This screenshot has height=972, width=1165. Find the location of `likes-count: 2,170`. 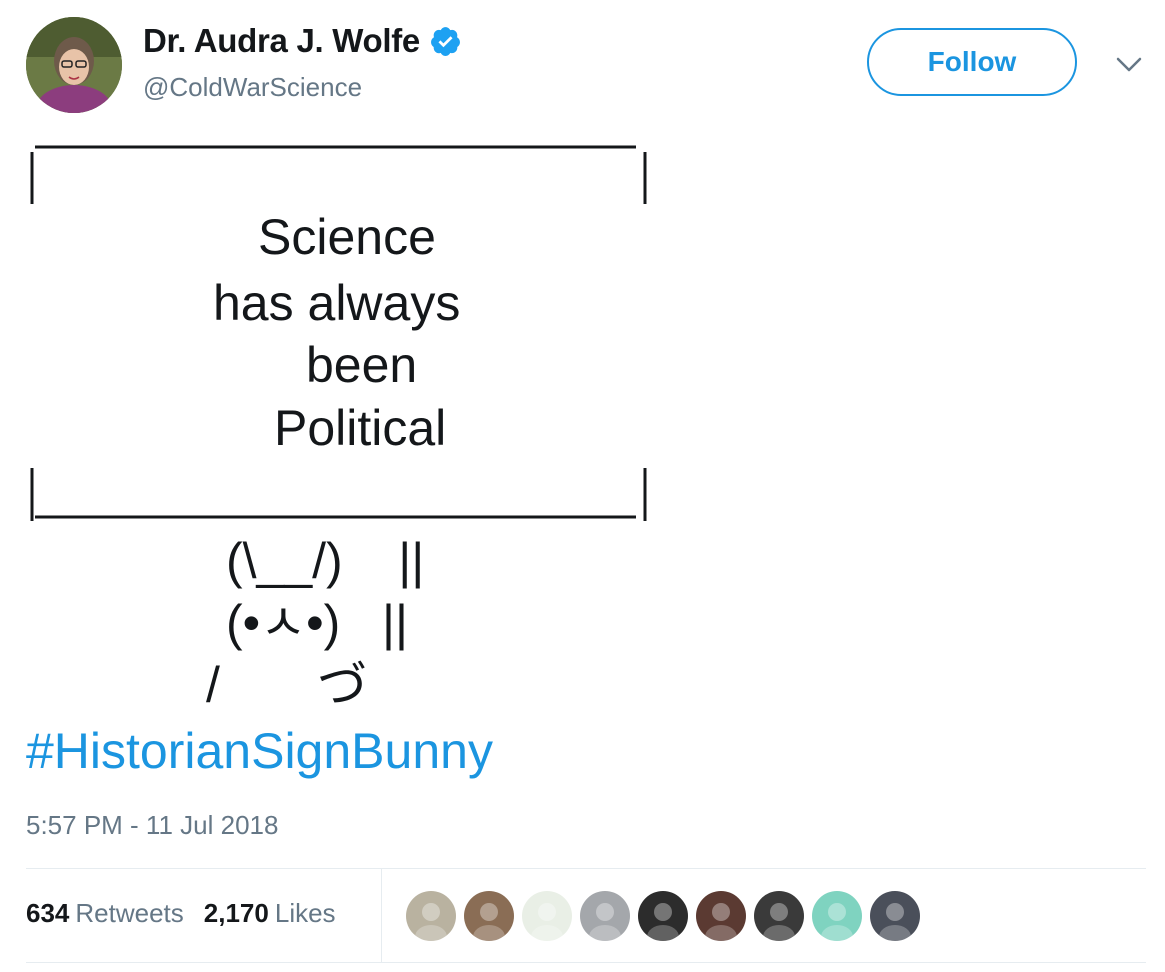

likes-count: 2,170 is located at coordinates (236, 913).